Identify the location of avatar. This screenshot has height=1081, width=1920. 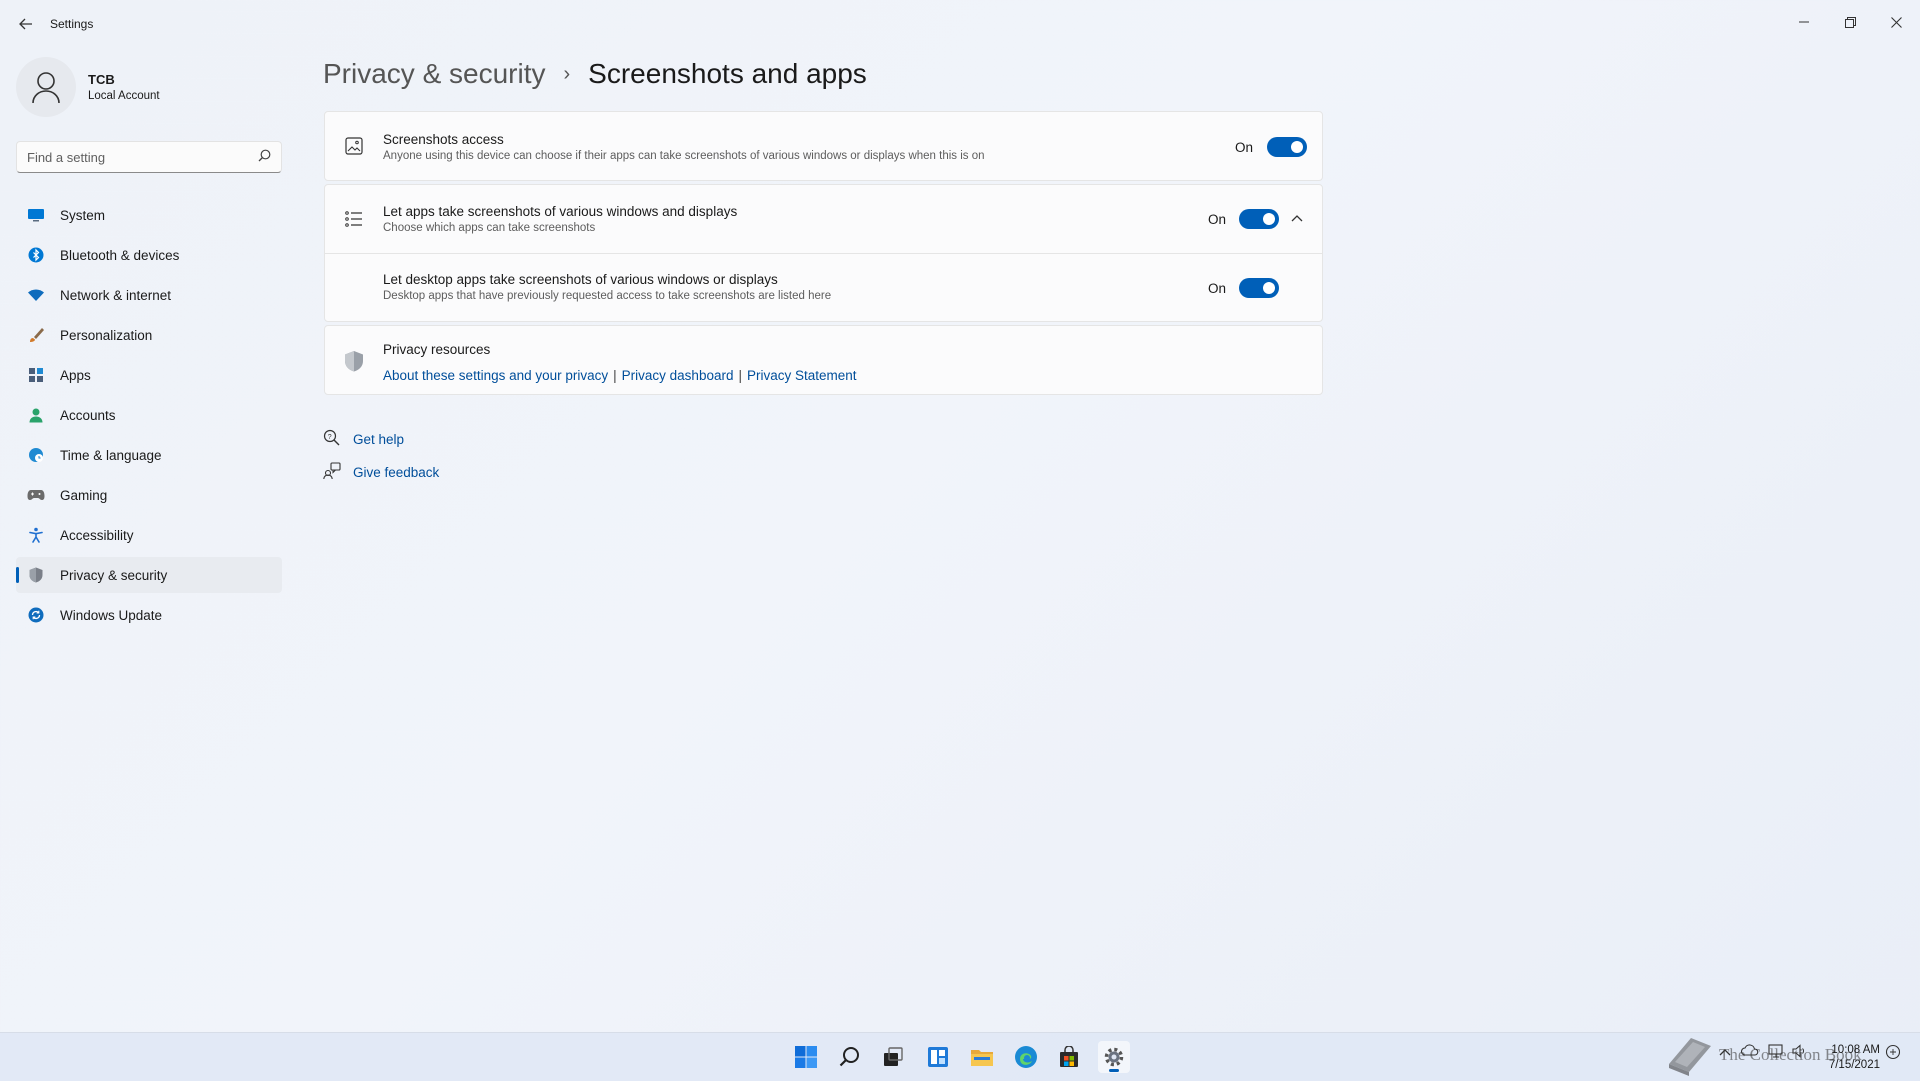
(46, 87).